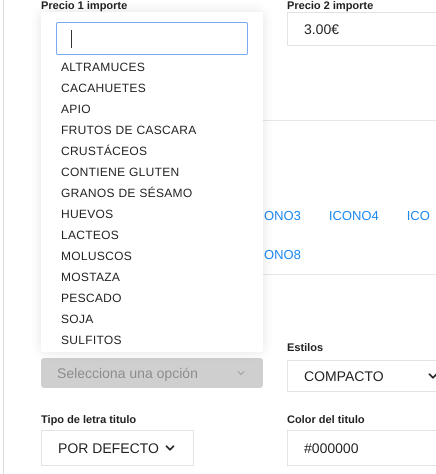 This screenshot has height=474, width=436. What do you see at coordinates (89, 420) in the screenshot?
I see `field-label: Tipo de letra titulo` at bounding box center [89, 420].